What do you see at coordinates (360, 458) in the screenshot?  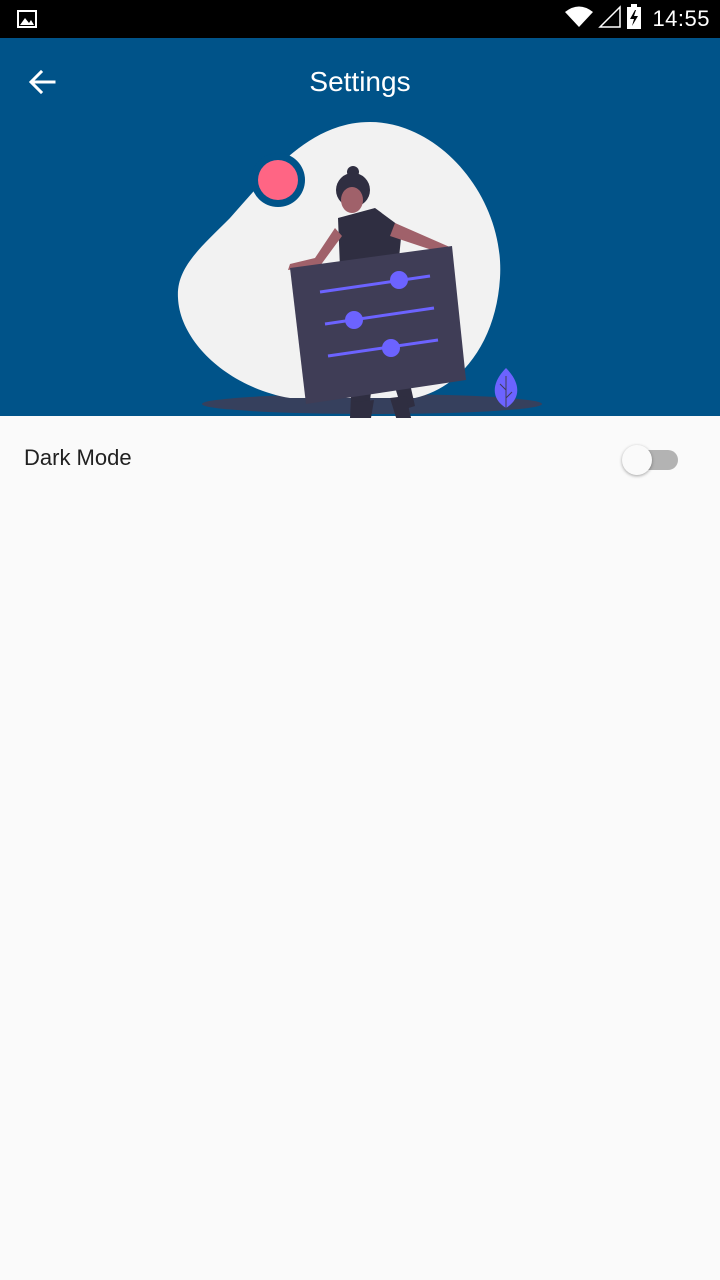 I see `setting-item-dark-mode: Dark Mode` at bounding box center [360, 458].